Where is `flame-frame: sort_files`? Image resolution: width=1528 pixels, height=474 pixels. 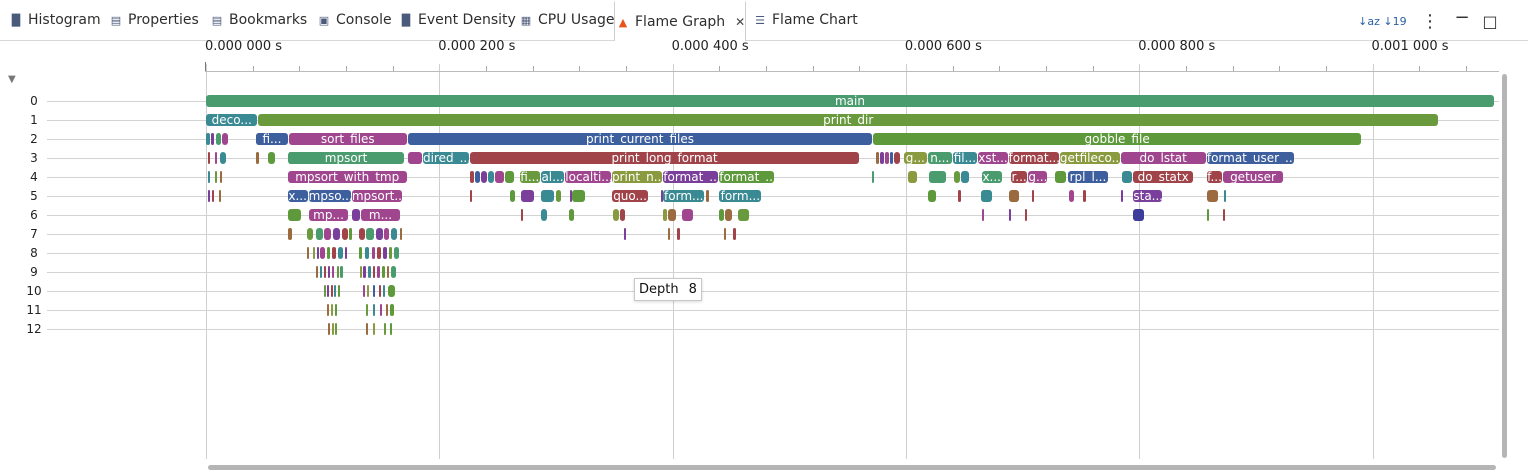 flame-frame: sort_files is located at coordinates (347, 139).